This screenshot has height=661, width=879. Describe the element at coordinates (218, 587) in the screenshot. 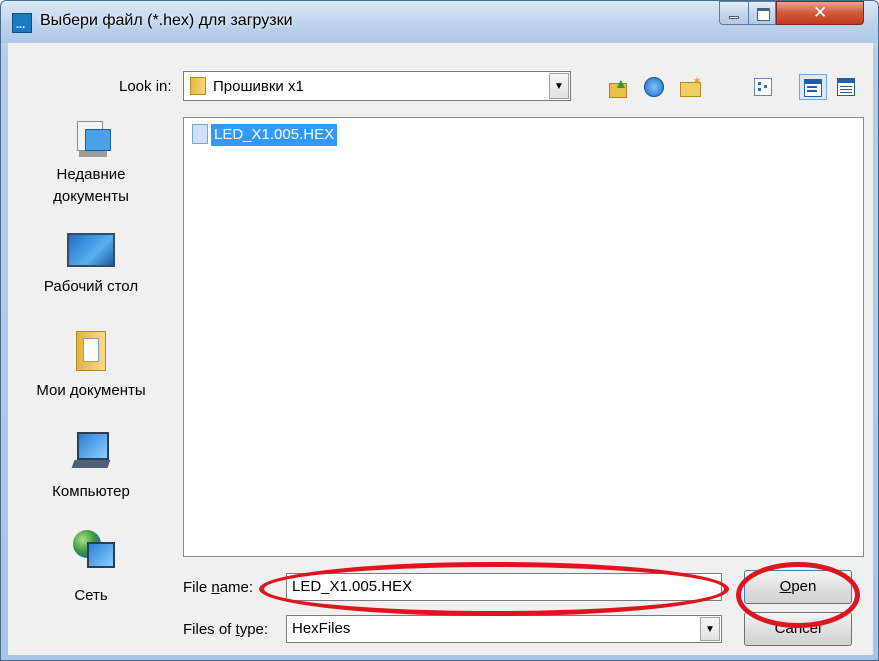

I see `file-name-label: File name:` at that location.